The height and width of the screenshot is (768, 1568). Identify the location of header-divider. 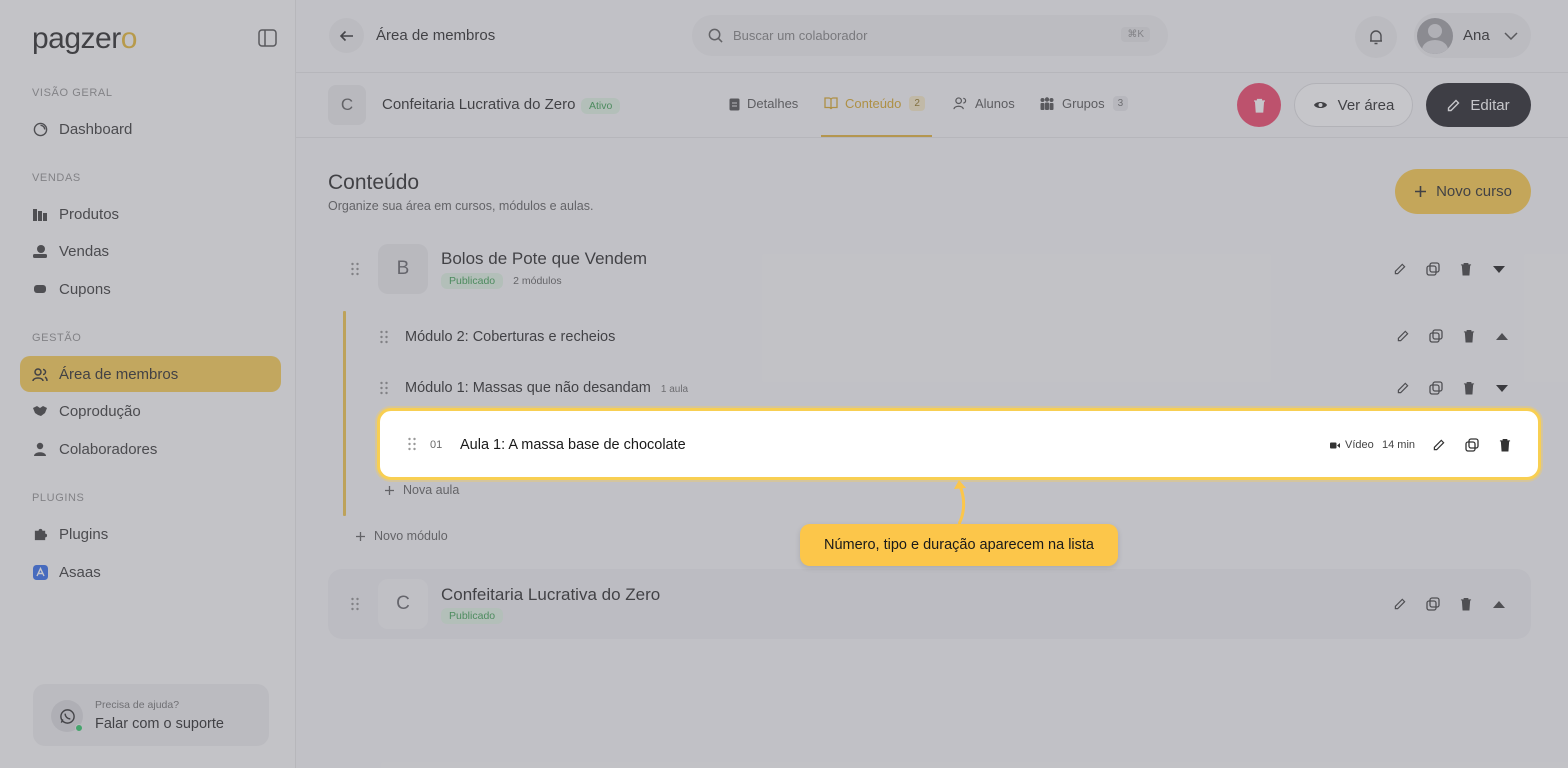
(932, 137).